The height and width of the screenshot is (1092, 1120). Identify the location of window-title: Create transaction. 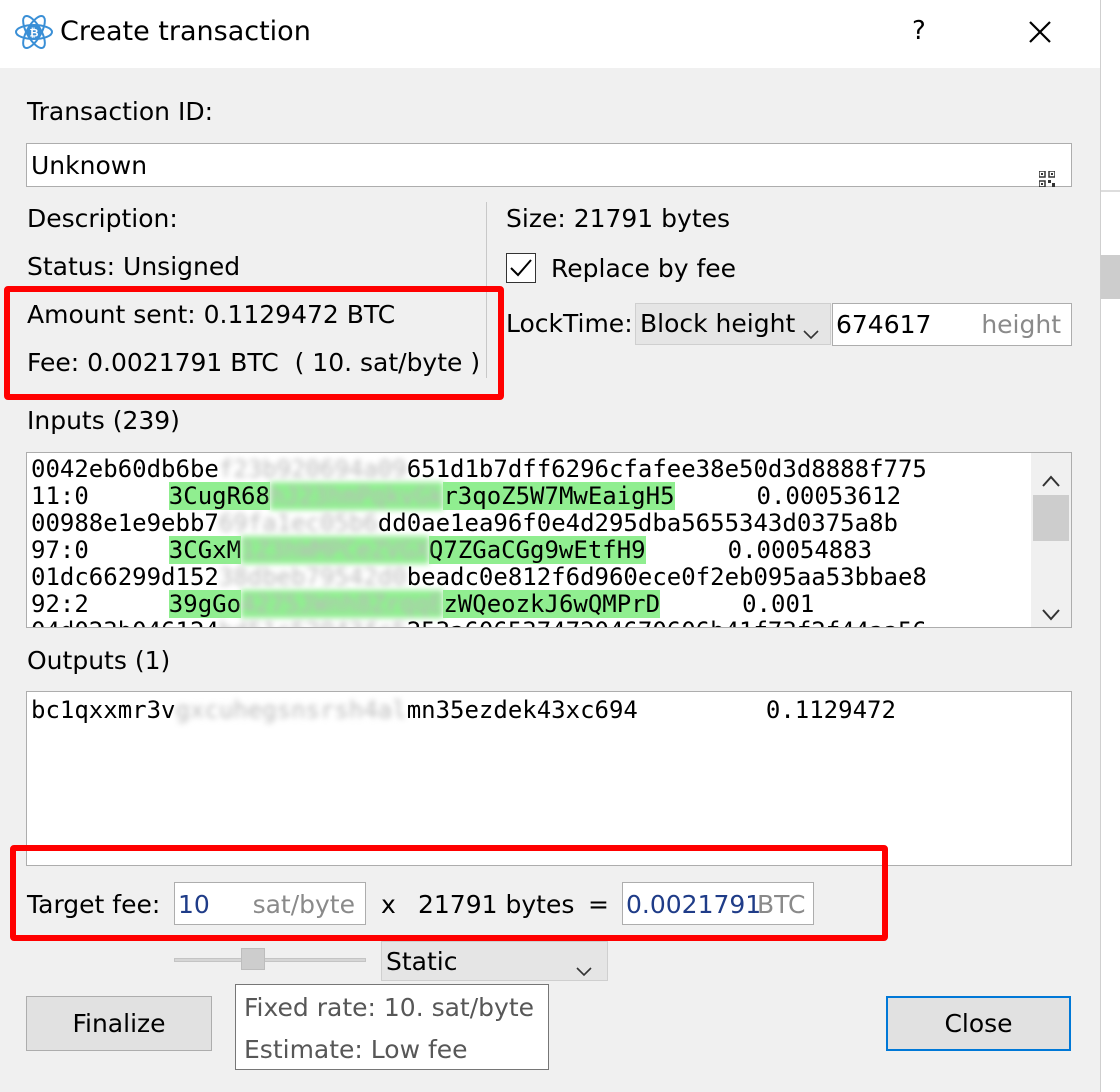
(185, 31).